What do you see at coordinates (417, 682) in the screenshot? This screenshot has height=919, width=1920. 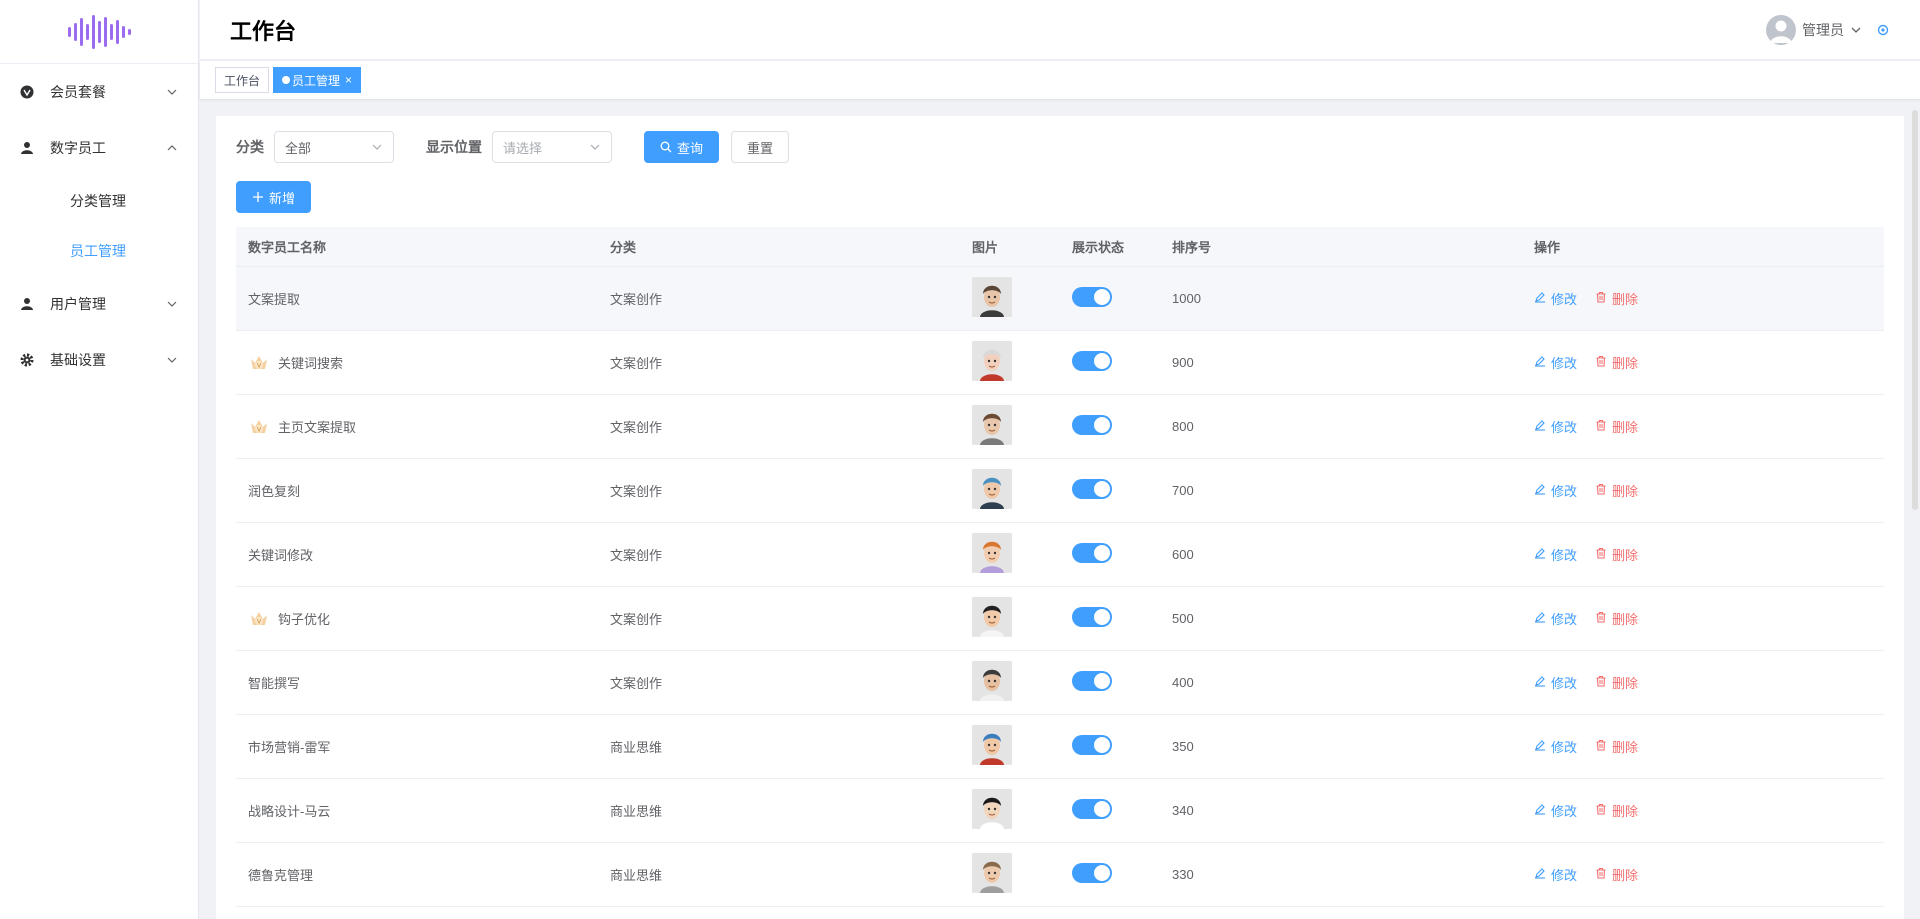 I see `cell-name: 智能撰写` at bounding box center [417, 682].